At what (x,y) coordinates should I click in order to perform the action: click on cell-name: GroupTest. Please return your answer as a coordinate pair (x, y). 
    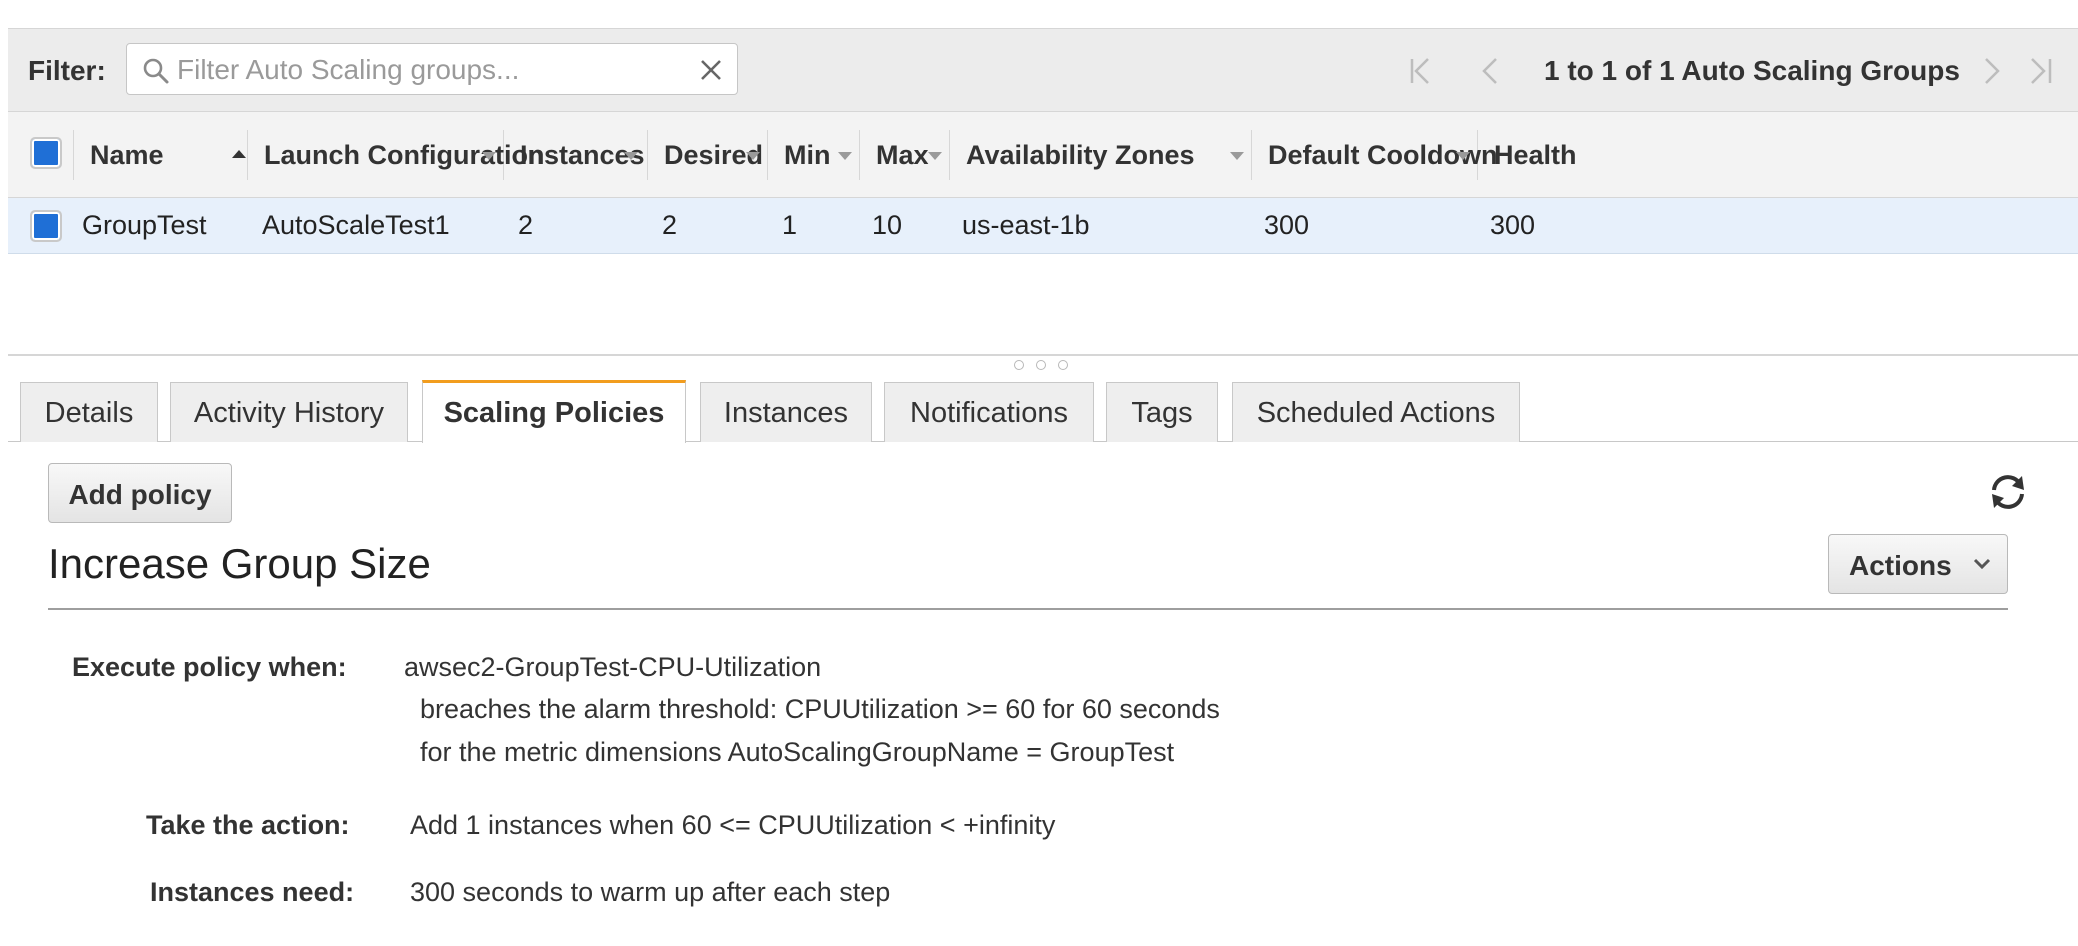
    Looking at the image, I should click on (144, 225).